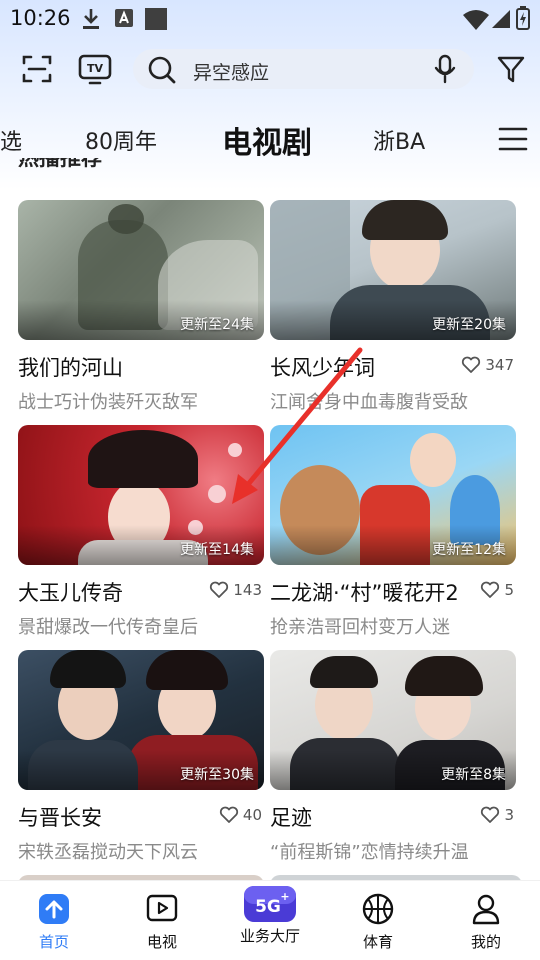 The height and width of the screenshot is (960, 540). I want to click on 5g-plus-icon: 5G +, so click(270, 904).